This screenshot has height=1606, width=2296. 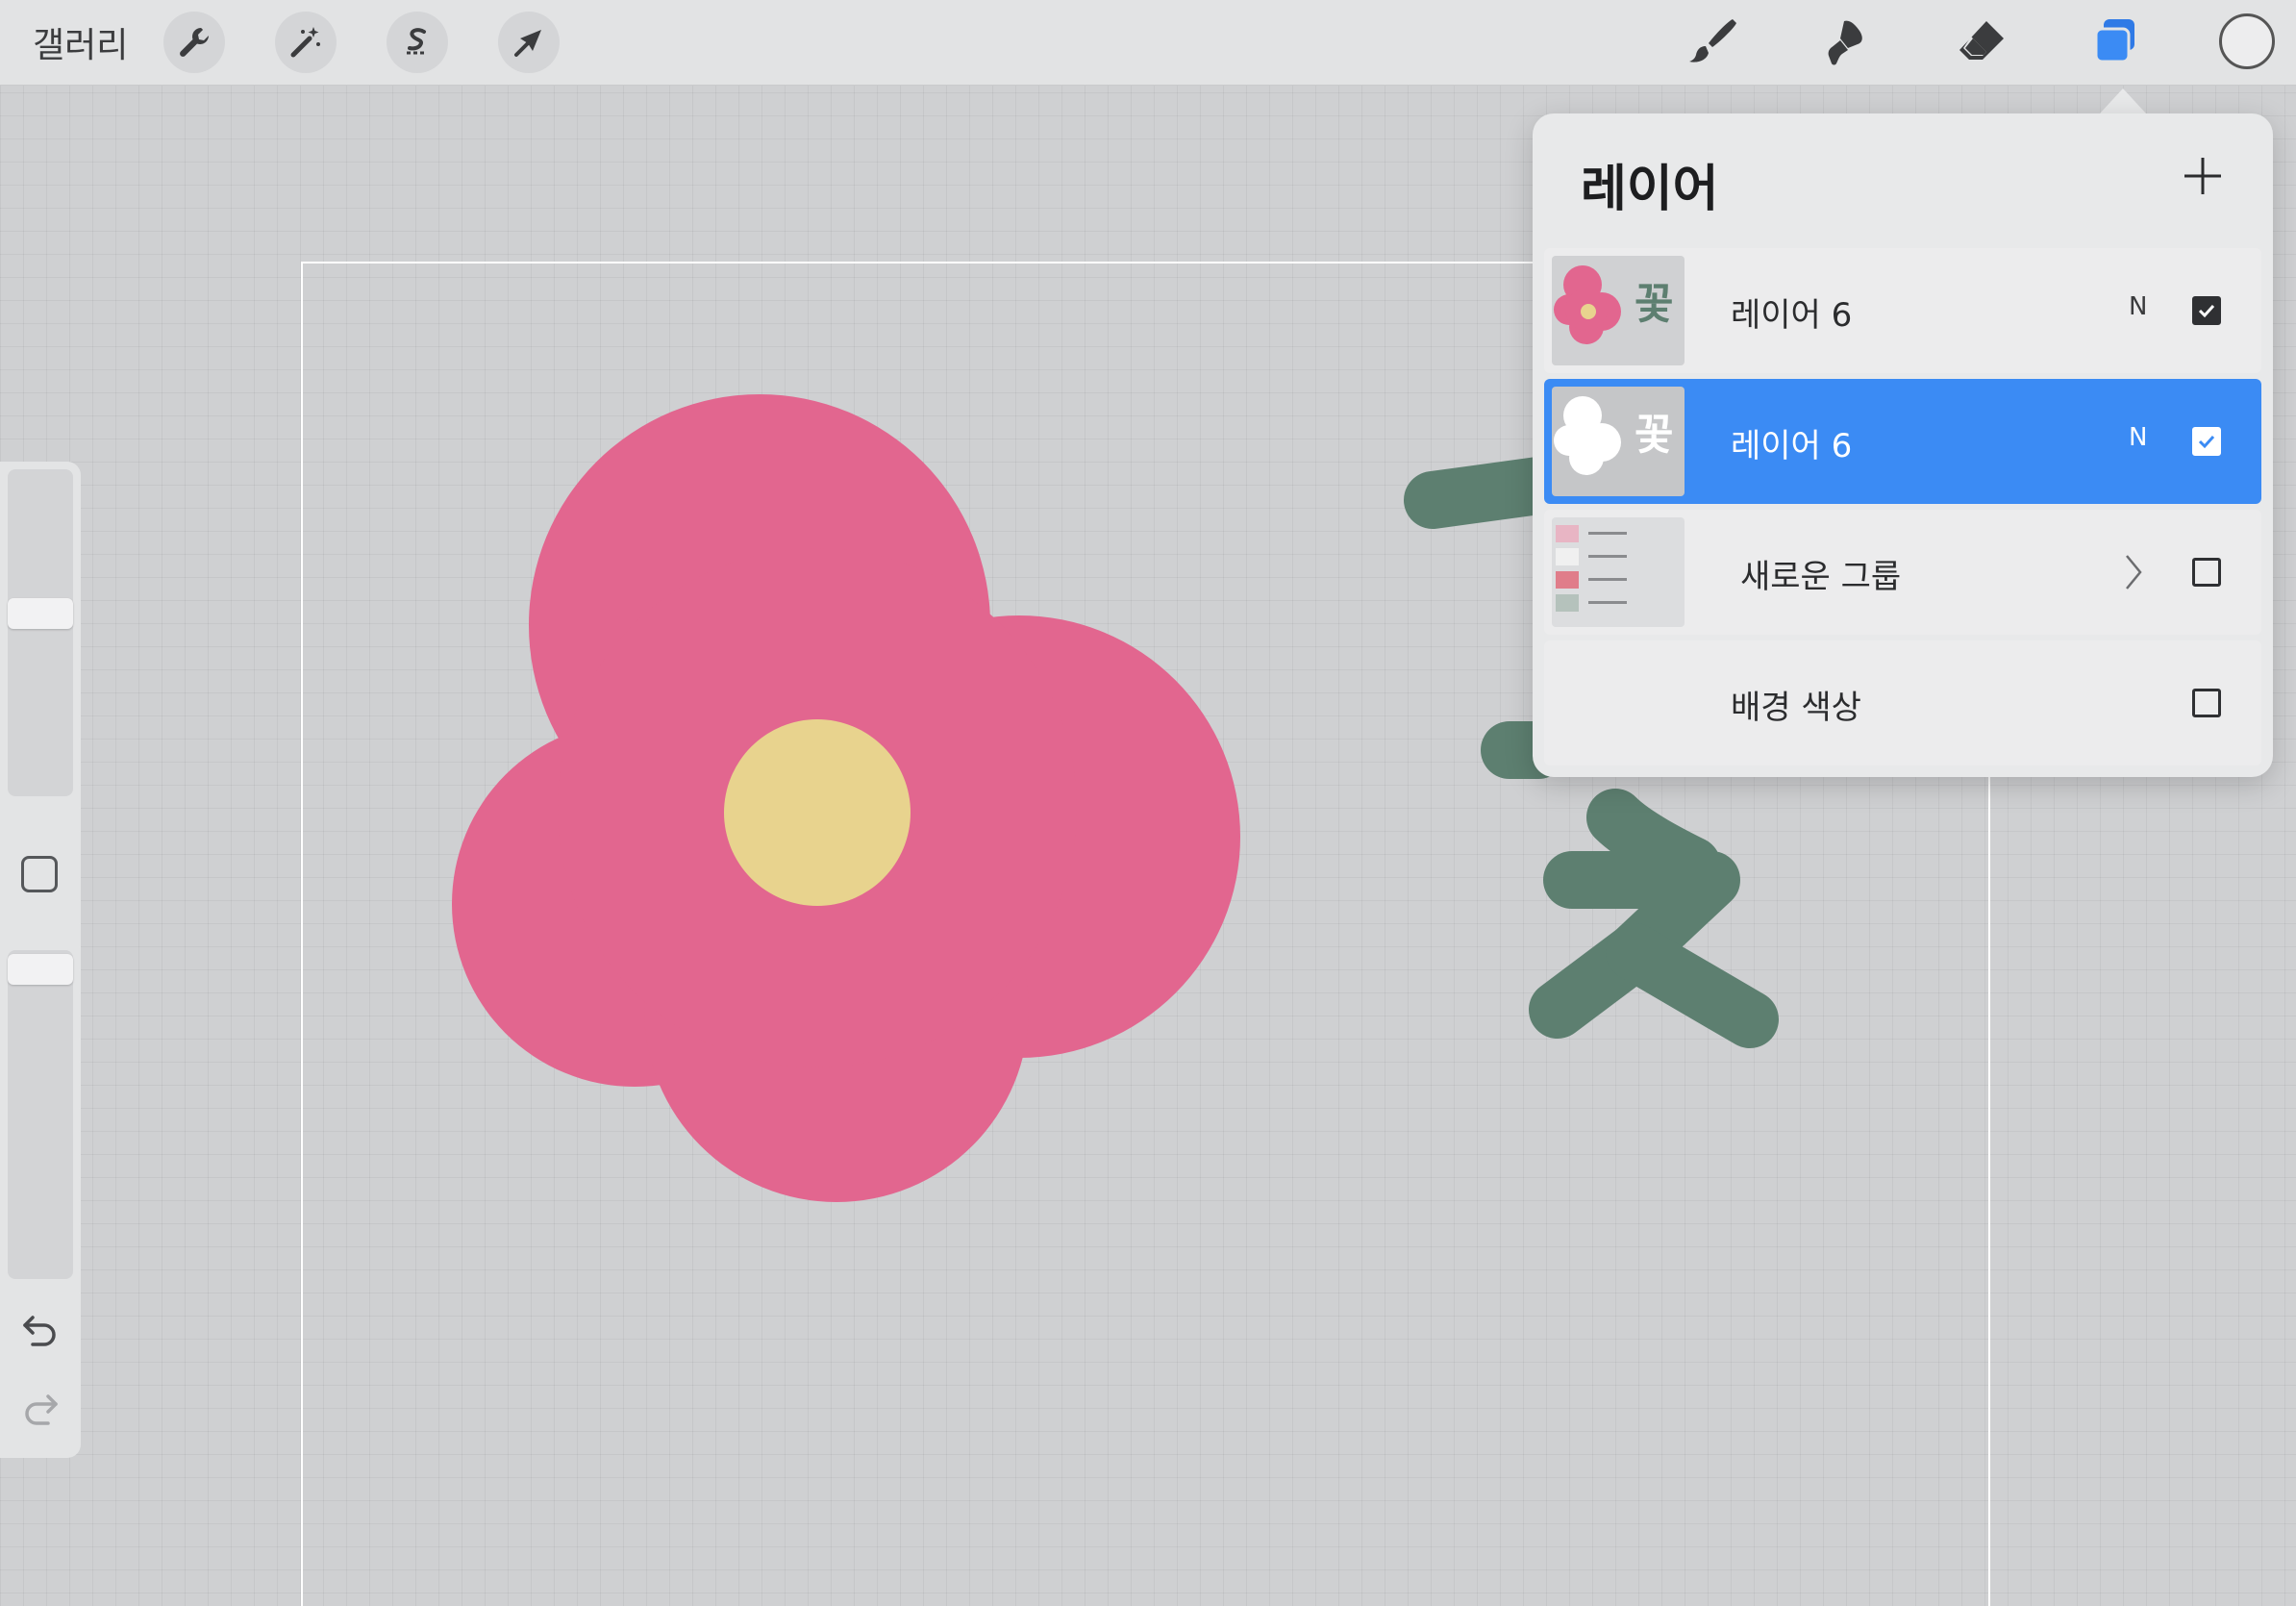 I want to click on add-layer-button, so click(x=2203, y=176).